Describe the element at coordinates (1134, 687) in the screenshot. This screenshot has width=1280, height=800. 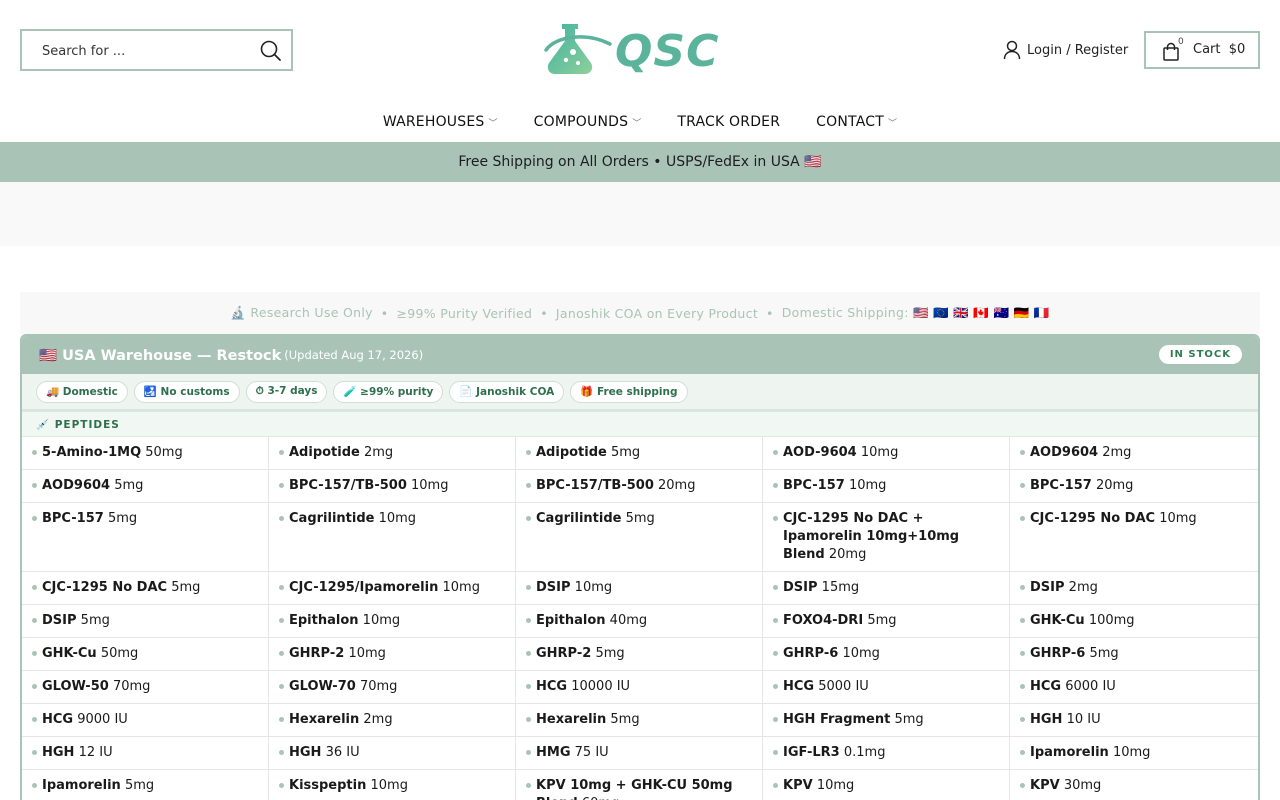
I see `product-item: HCG 6000 IU` at that location.